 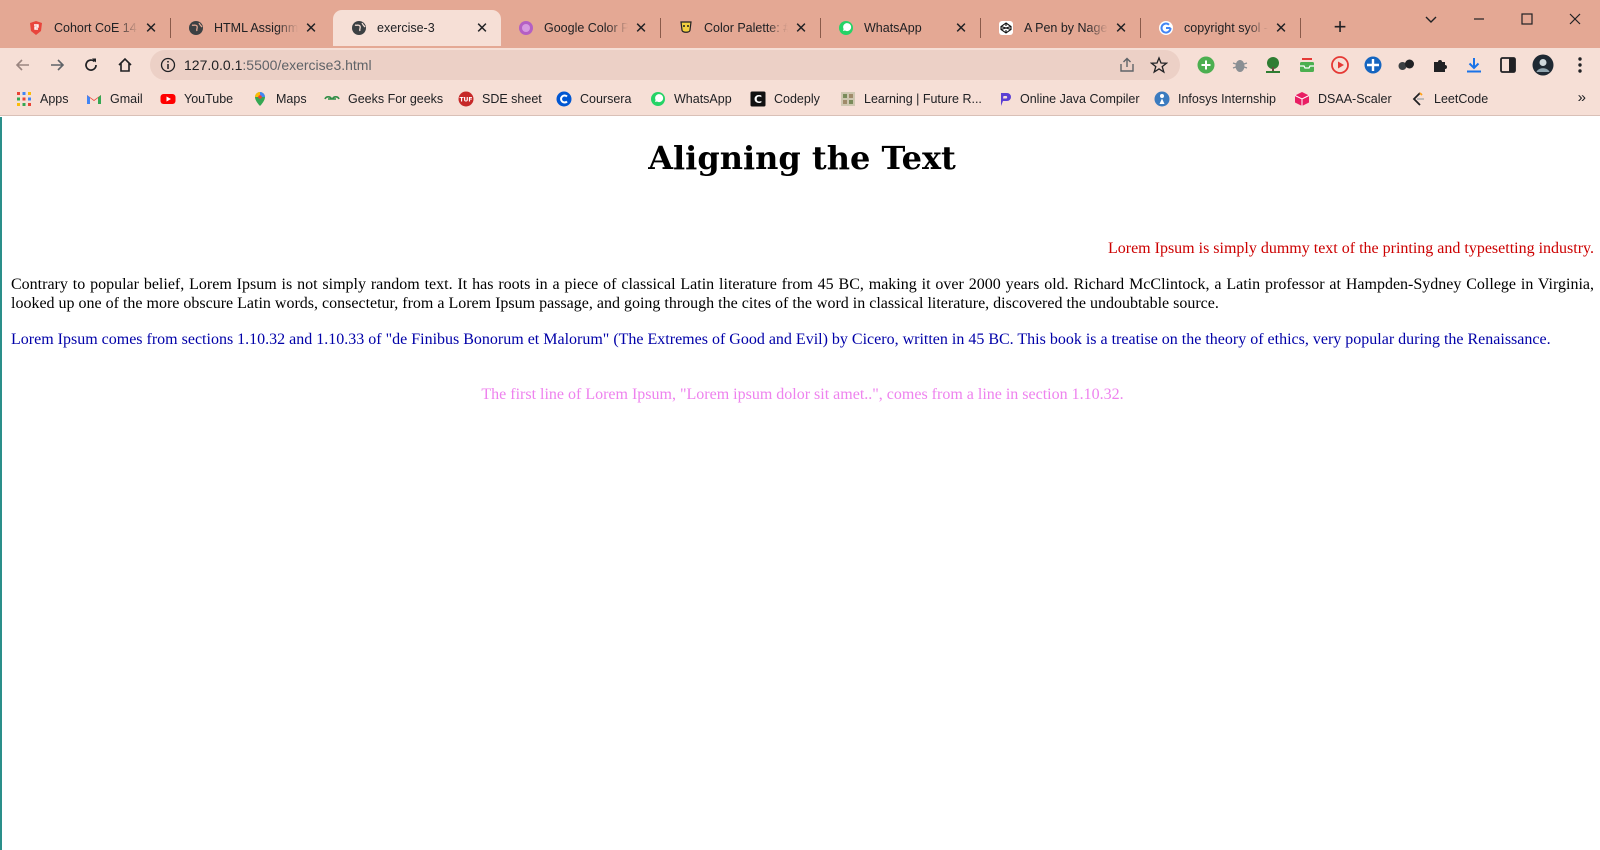 I want to click on tab-title: A Pen by Nagesh, so click(x=1066, y=28).